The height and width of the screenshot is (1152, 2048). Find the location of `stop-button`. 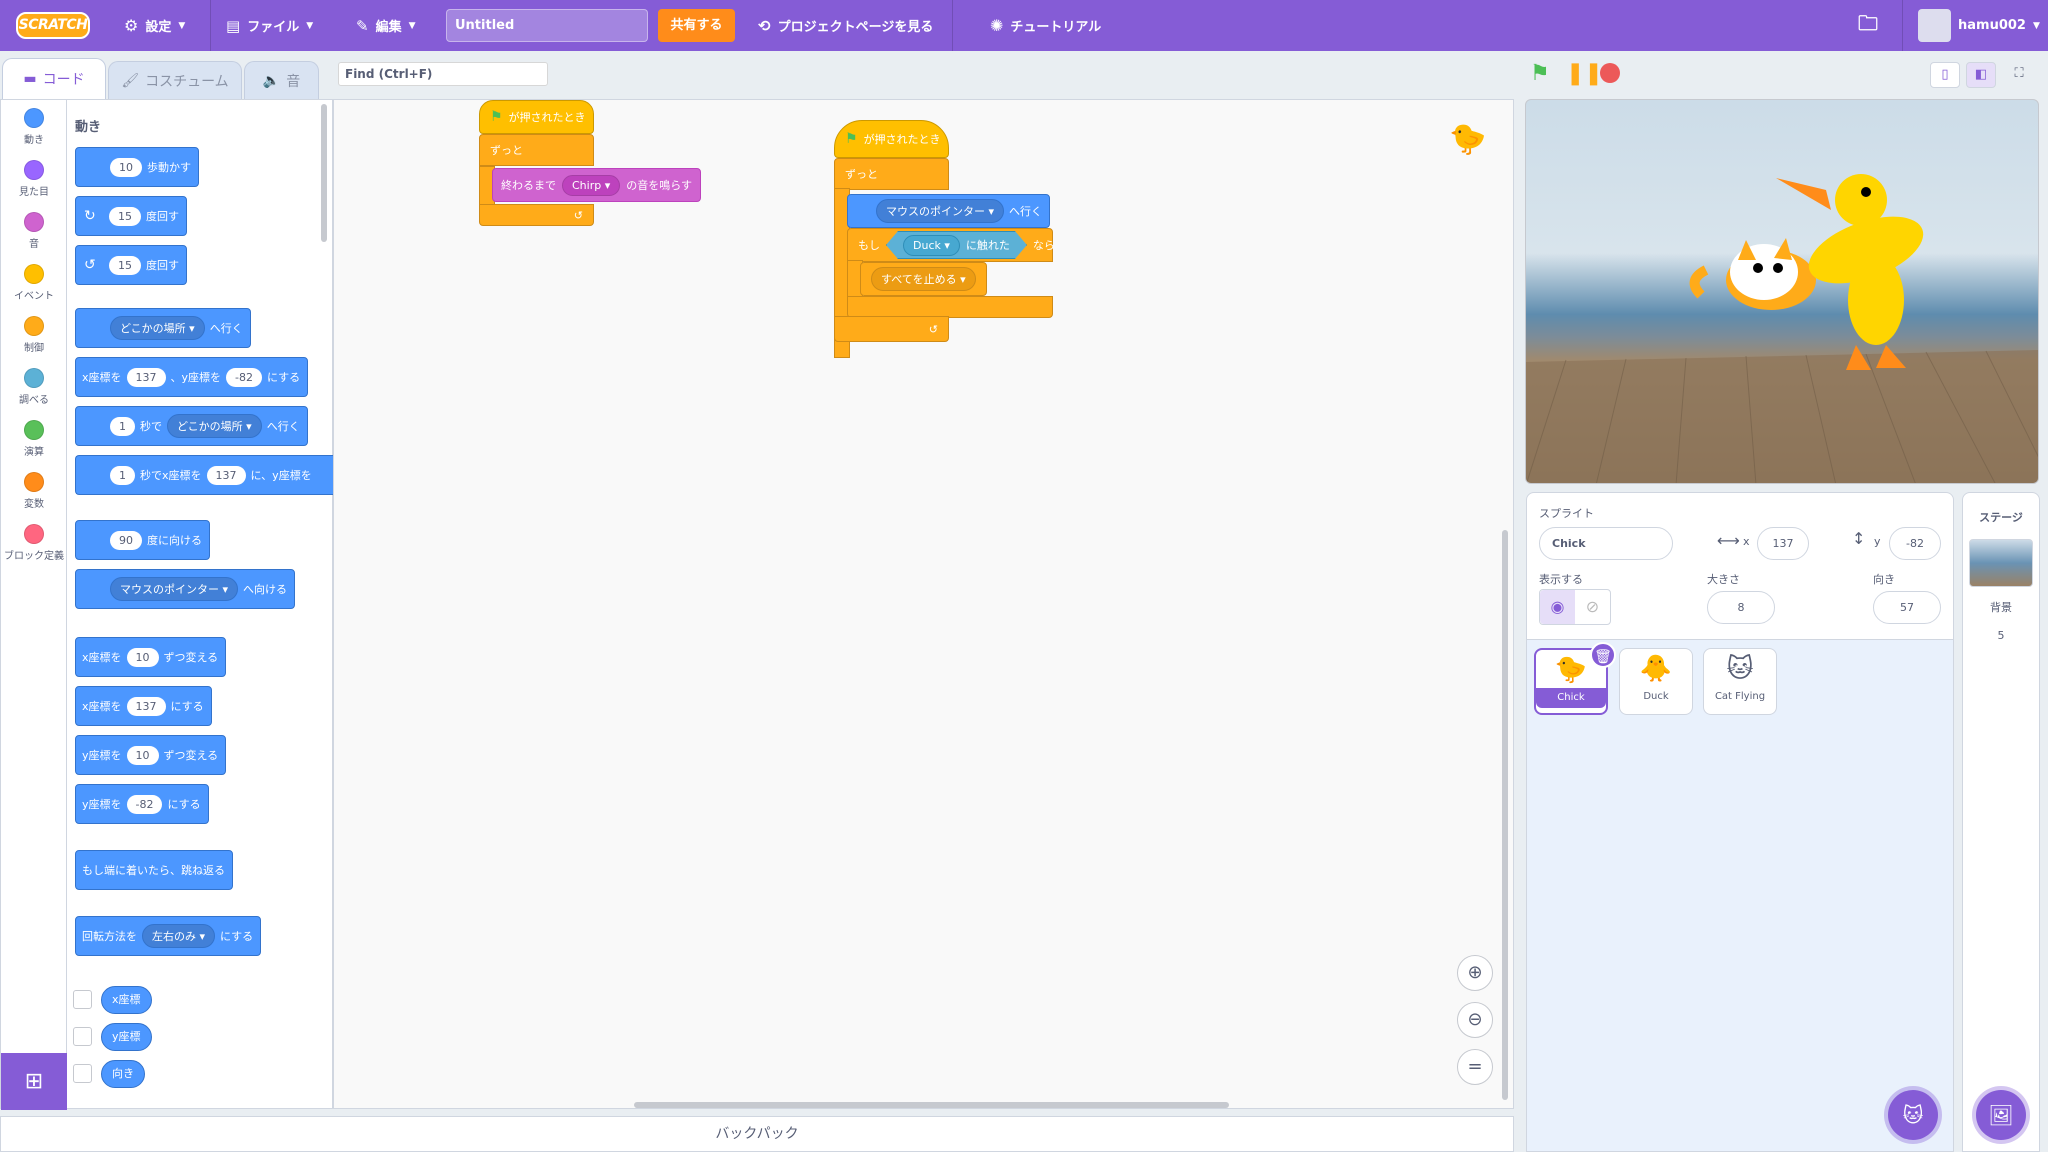

stop-button is located at coordinates (1610, 73).